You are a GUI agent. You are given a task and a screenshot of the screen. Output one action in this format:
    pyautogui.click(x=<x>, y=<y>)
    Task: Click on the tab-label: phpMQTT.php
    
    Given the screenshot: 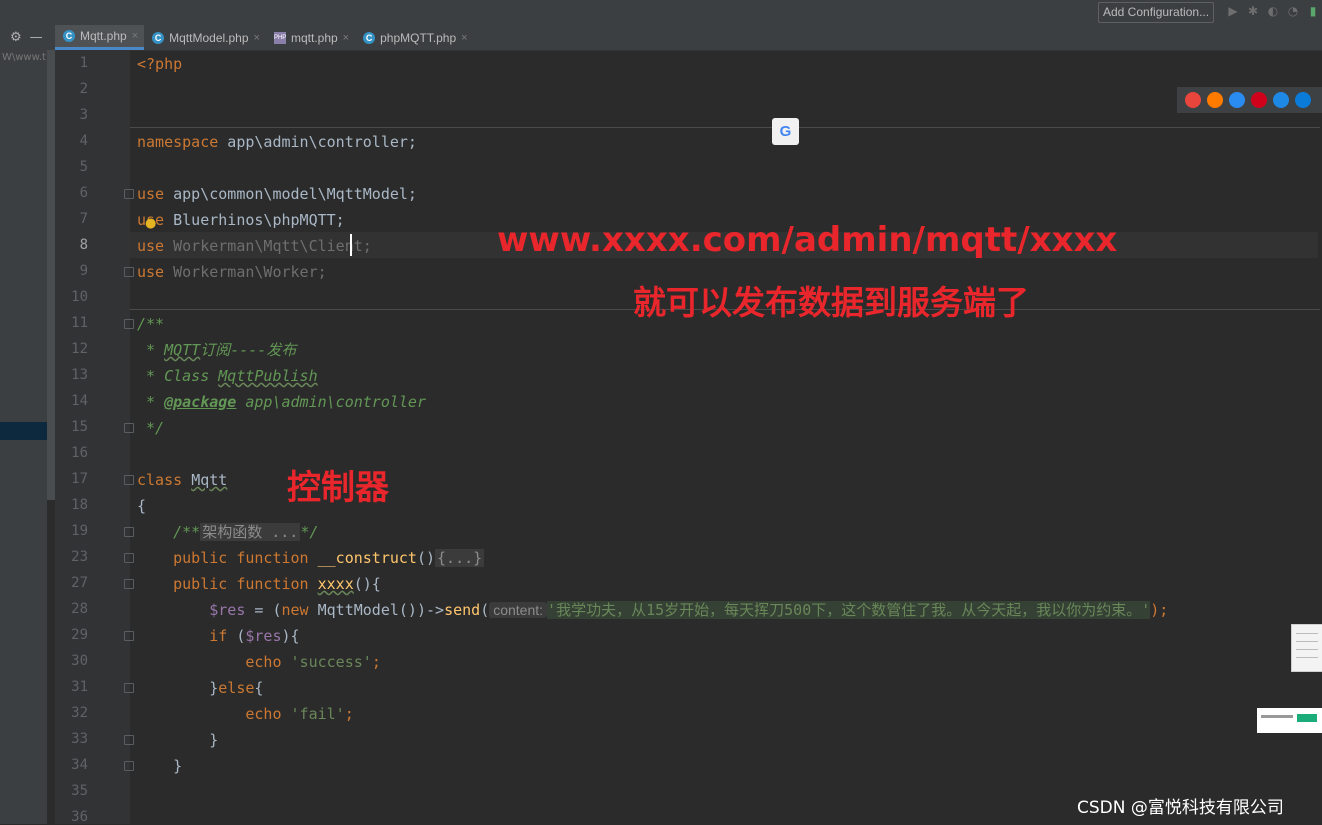 What is the action you would take?
    pyautogui.click(x=418, y=37)
    